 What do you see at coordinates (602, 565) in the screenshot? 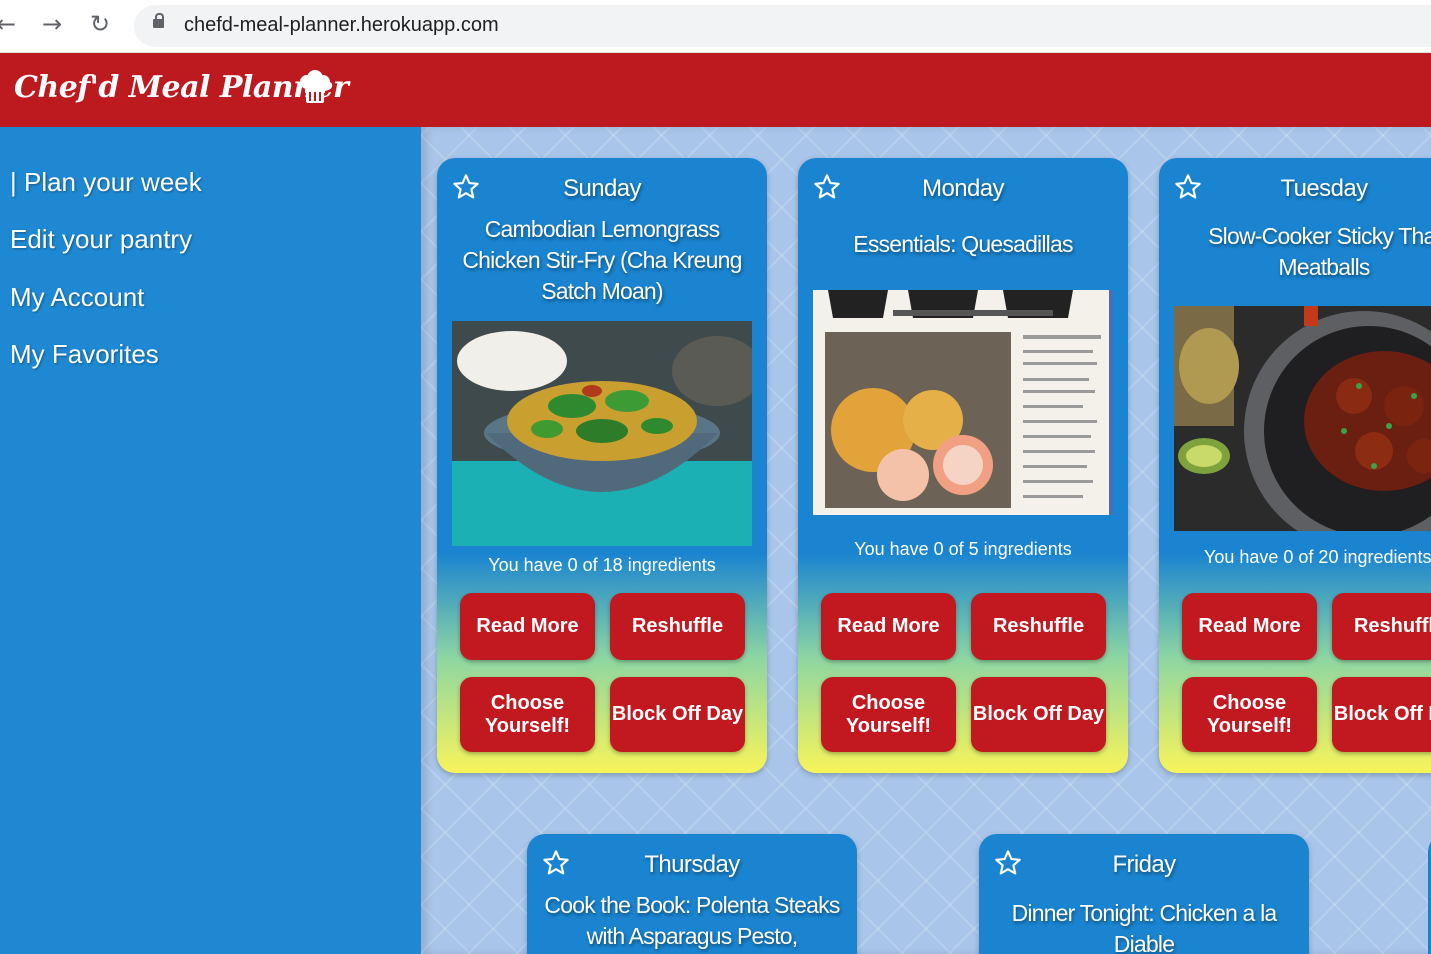
I see `ingredient-count: You have 0 of 18 ingredients` at bounding box center [602, 565].